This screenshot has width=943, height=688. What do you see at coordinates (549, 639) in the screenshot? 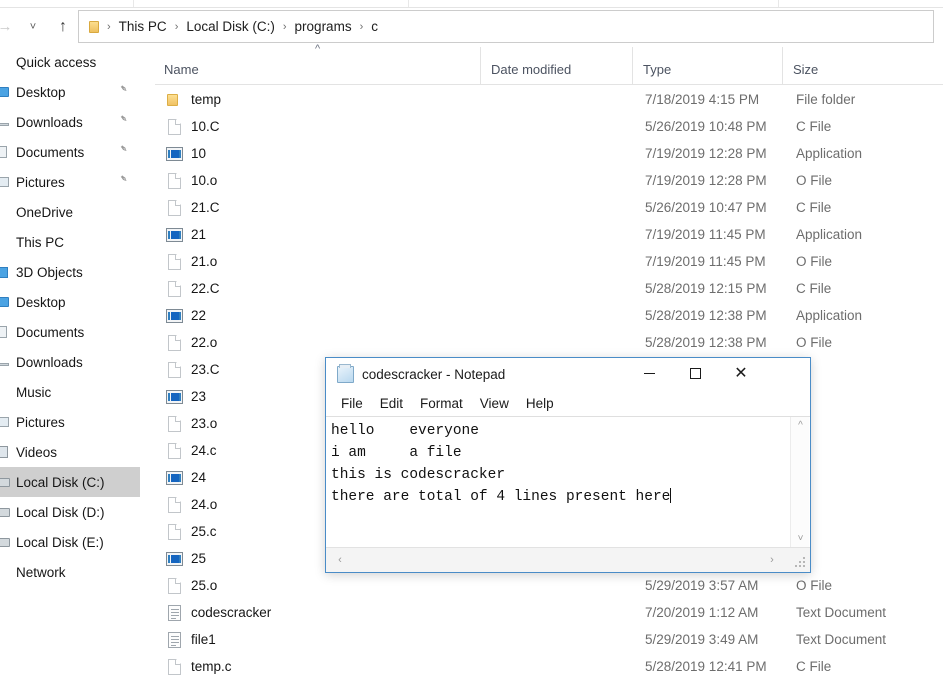
I see `file-row: file15/29/2019 3:49 AMText Document1 KB` at bounding box center [549, 639].